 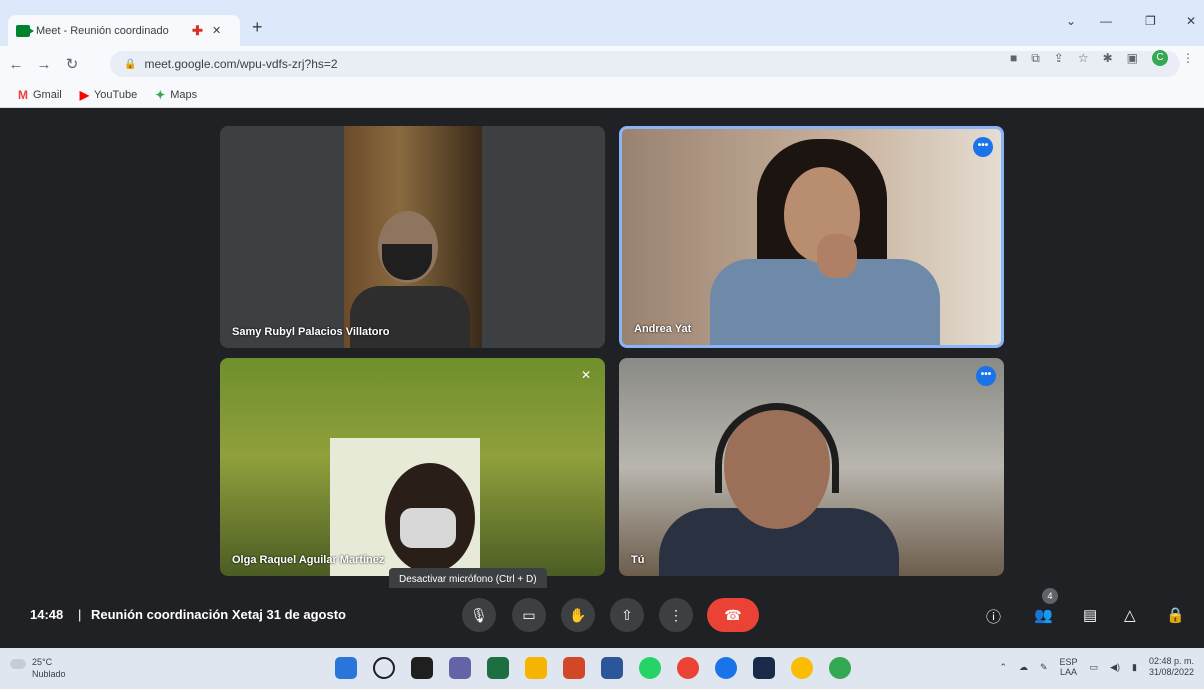 I want to click on mic-off-icon: ✕, so click(x=585, y=375).